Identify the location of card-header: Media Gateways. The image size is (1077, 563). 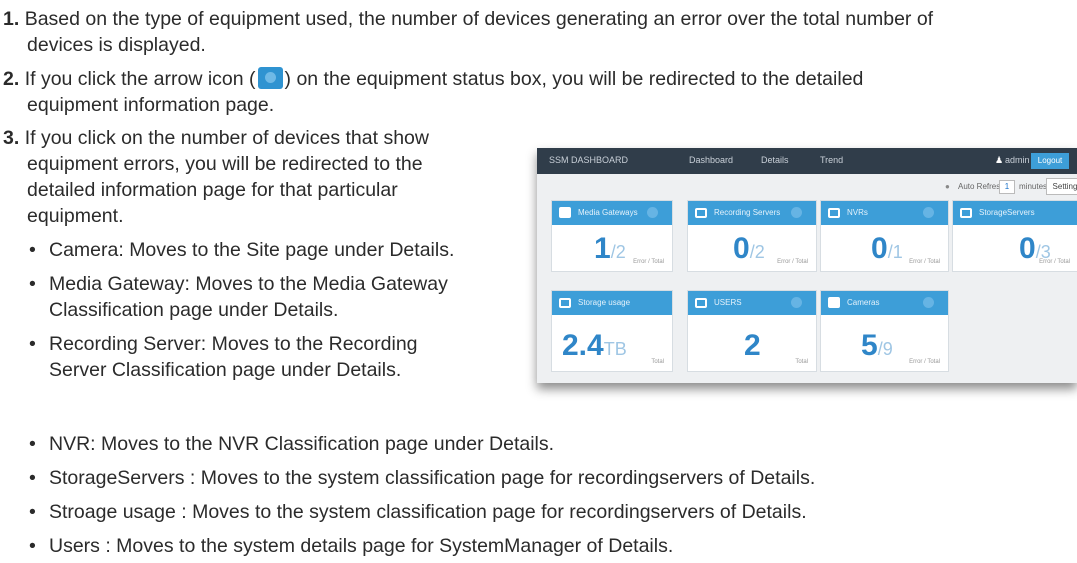
(612, 213).